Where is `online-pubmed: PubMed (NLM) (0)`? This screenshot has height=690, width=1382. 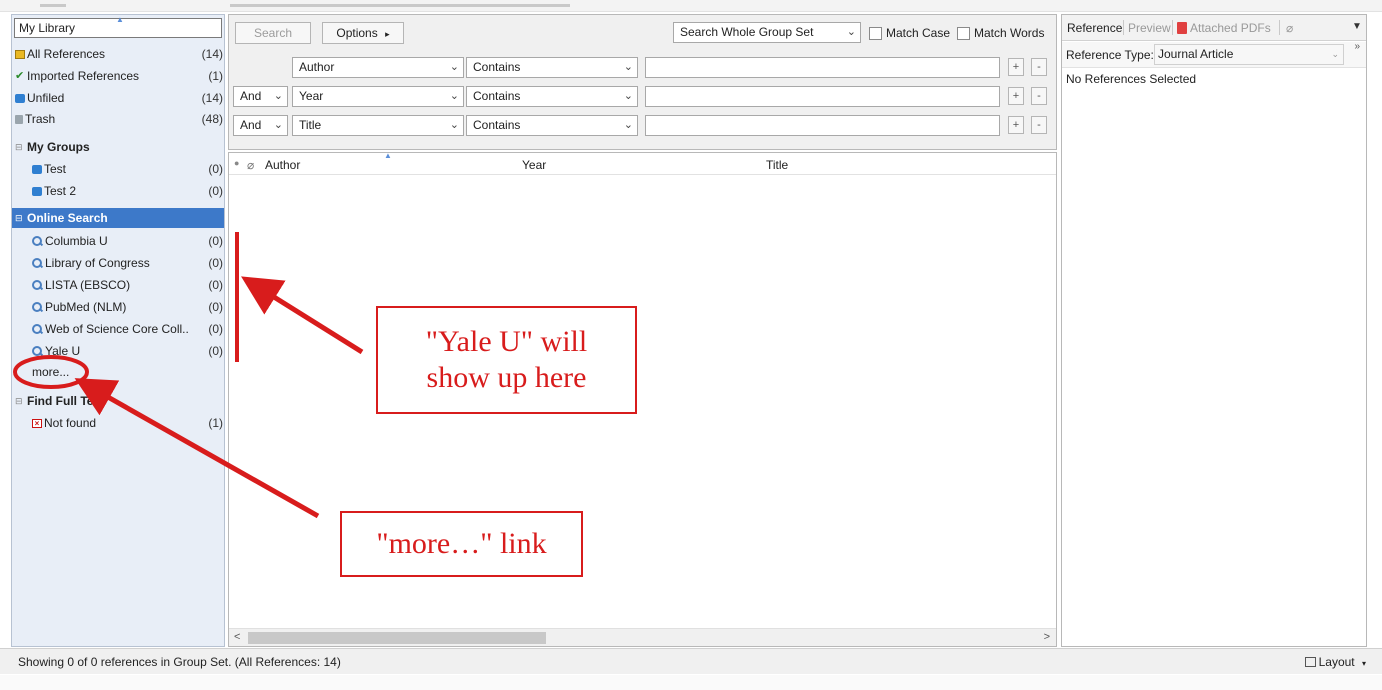
online-pubmed: PubMed (NLM) (0) is located at coordinates (127, 307).